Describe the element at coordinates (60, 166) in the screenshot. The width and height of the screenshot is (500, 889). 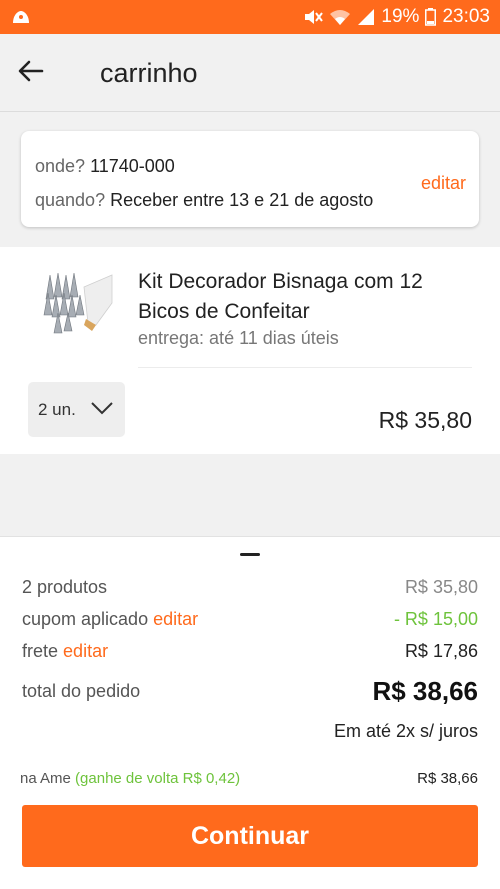
I see `where-label: onde?` at that location.